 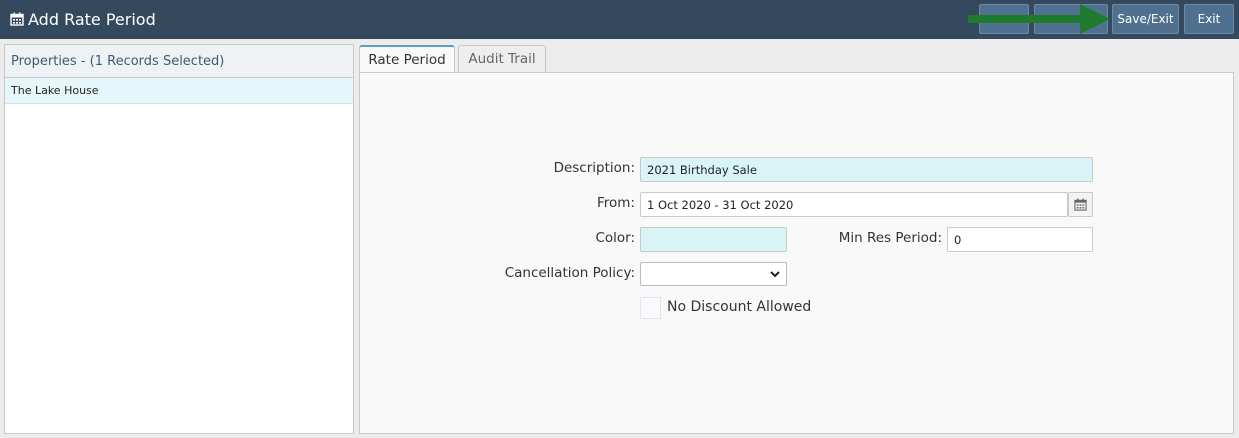 I want to click on min-res-period-label: Min Res Period:, so click(x=890, y=238).